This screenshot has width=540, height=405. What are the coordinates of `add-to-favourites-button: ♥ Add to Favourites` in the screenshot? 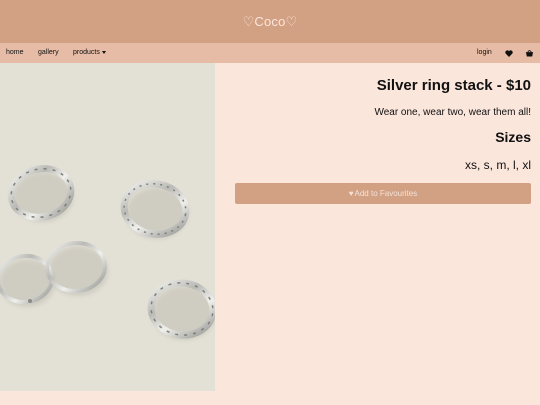 It's located at (383, 193).